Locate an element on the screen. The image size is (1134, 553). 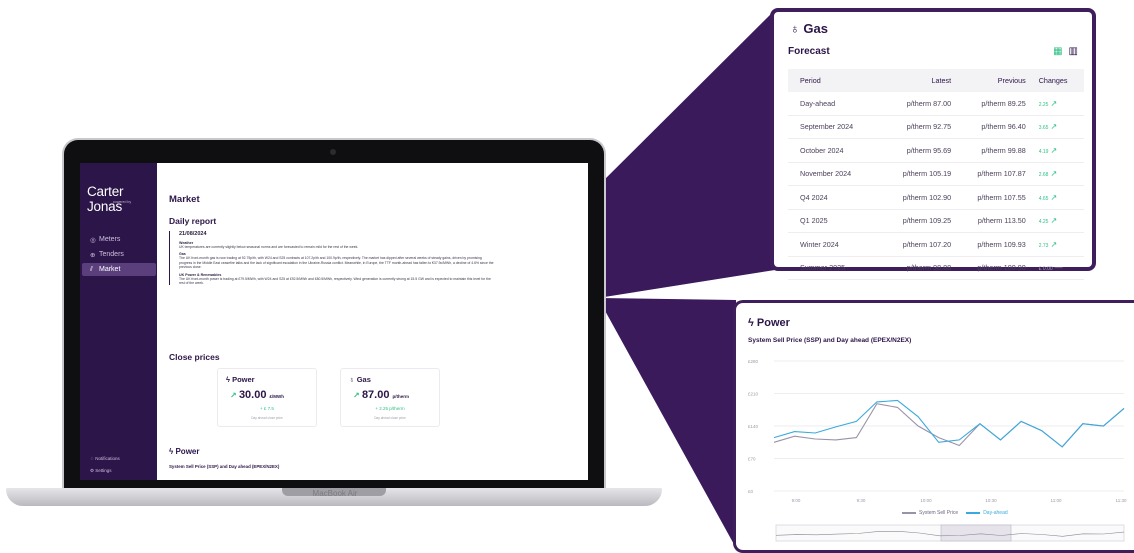
gas-panel-title: ♁ Gas is located at coordinates (809, 28).